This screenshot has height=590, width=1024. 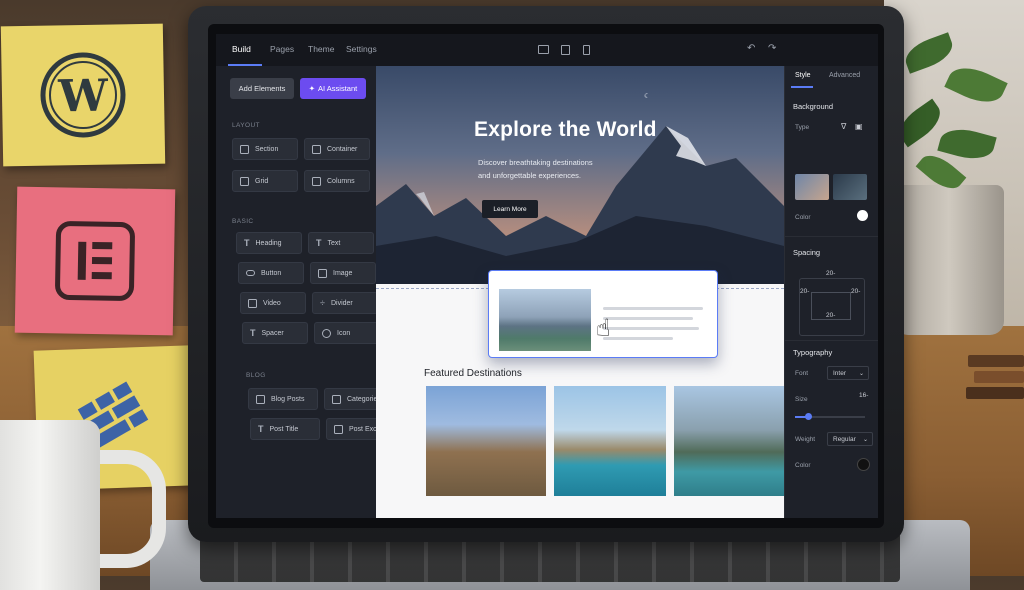 I want to click on elementor-logo-icon, so click(x=95, y=261).